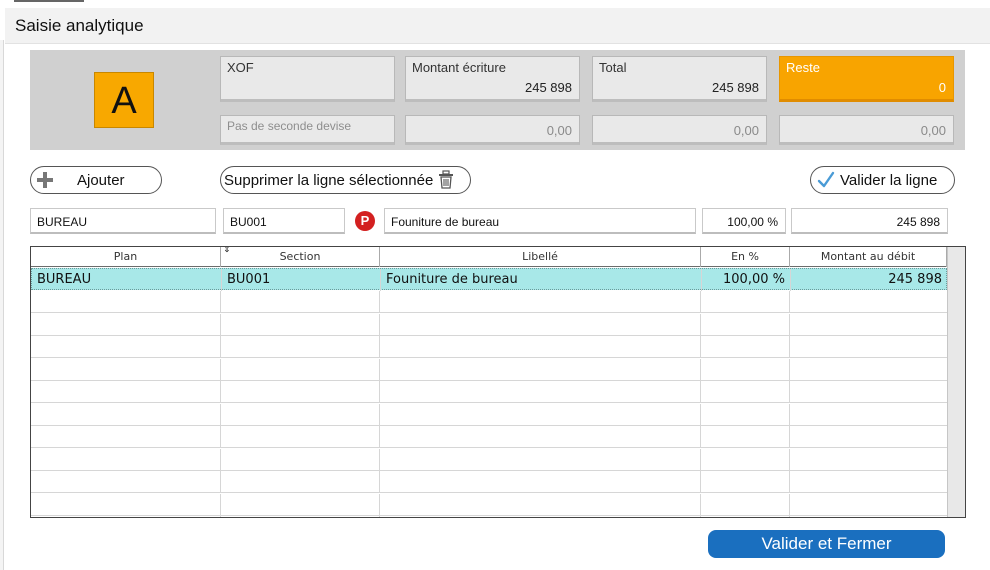 This screenshot has width=990, height=570. Describe the element at coordinates (227, 251) in the screenshot. I see `column-resize-icon: ⇕` at that location.